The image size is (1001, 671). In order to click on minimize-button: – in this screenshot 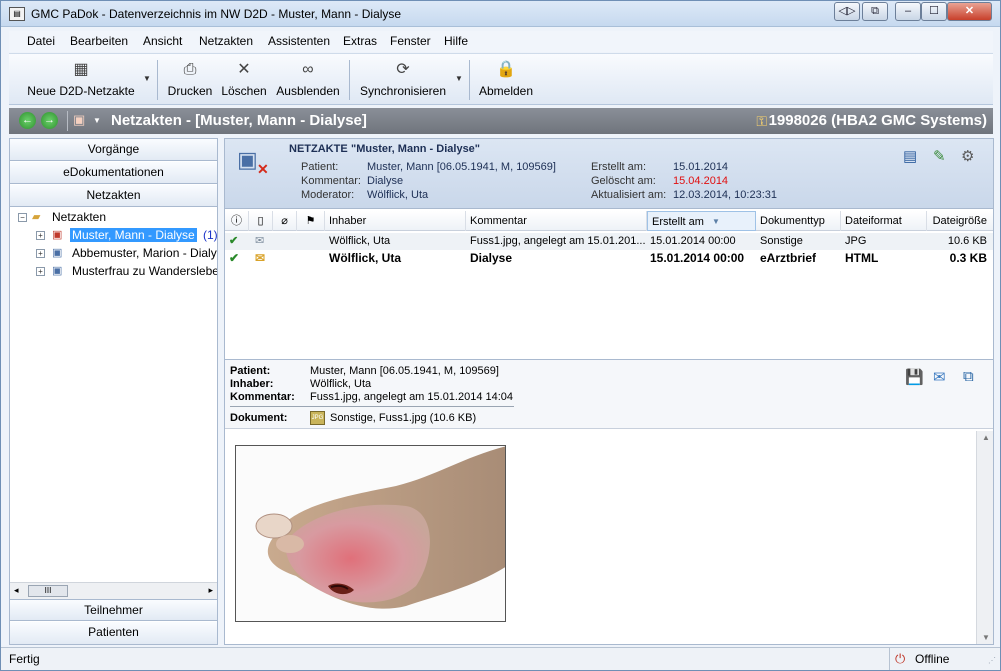, I will do `click(908, 11)`.